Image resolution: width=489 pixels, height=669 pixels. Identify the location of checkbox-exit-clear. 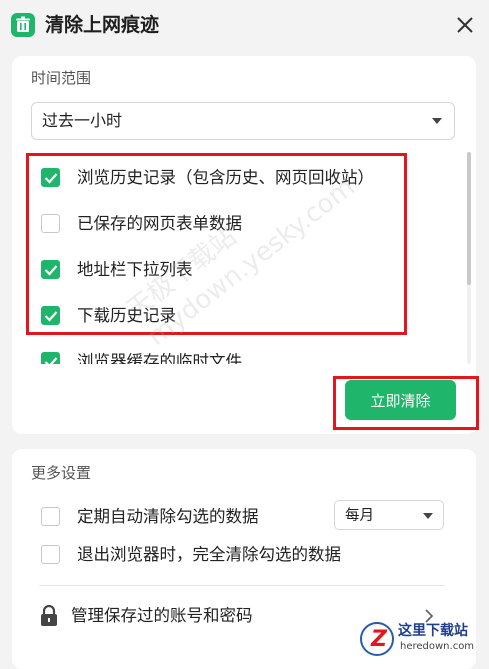
(50, 554).